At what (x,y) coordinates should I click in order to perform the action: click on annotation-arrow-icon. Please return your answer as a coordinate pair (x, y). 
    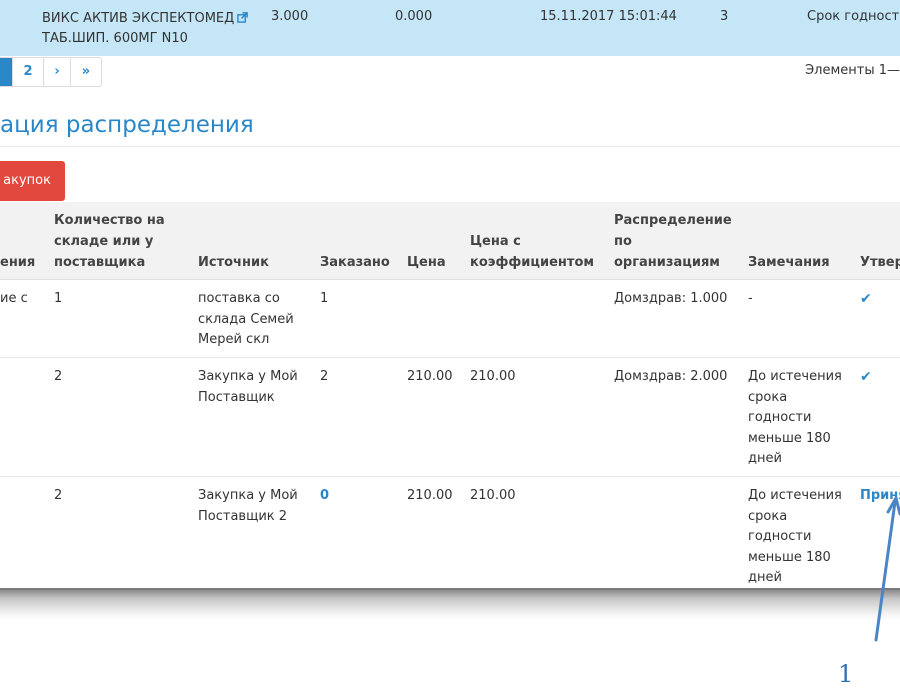
    Looking at the image, I should click on (887, 569).